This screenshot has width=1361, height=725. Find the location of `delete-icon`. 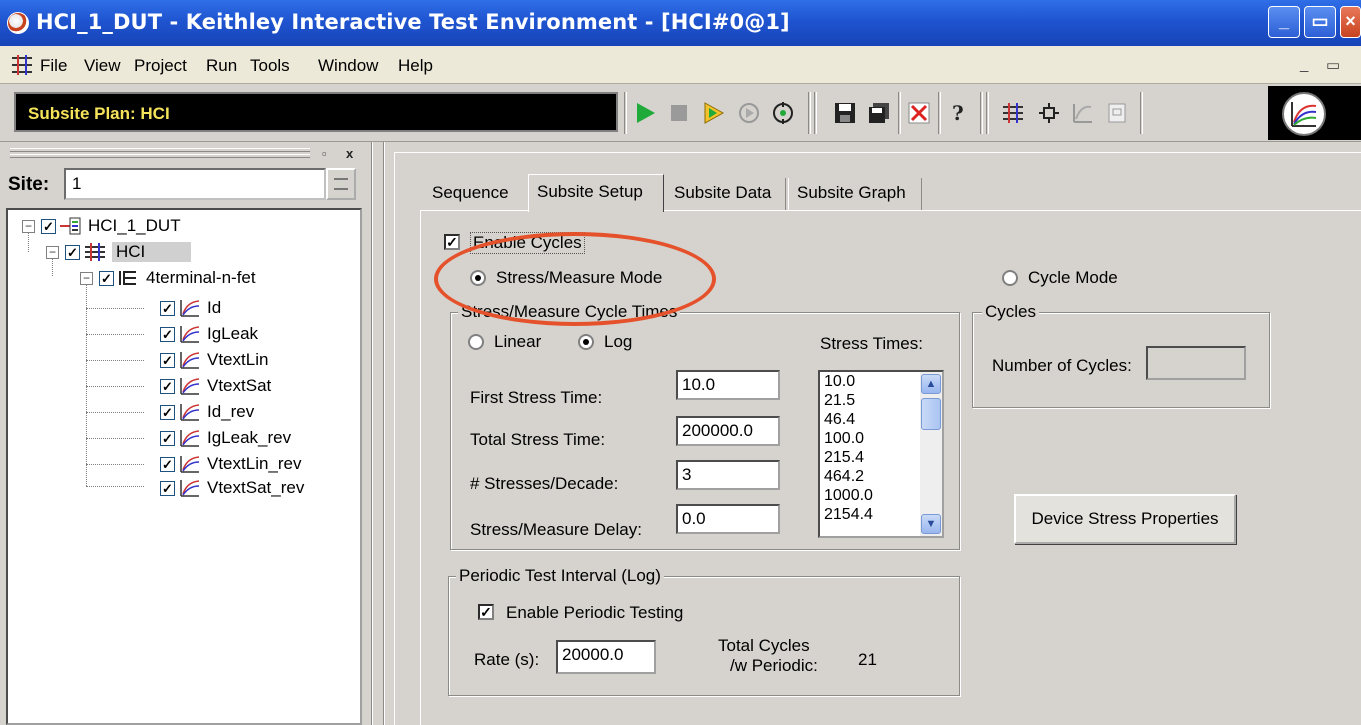

delete-icon is located at coordinates (919, 113).